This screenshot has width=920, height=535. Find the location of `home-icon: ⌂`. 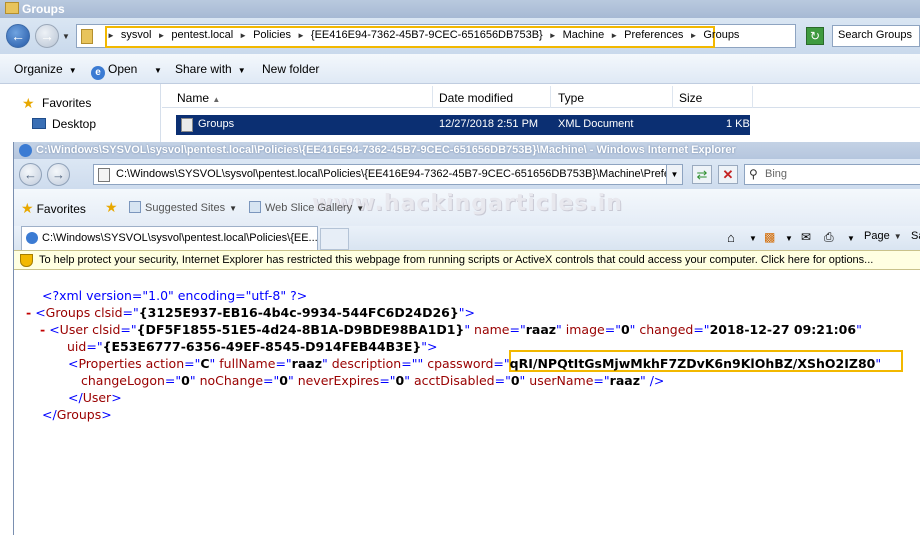

home-icon: ⌂ is located at coordinates (731, 237).